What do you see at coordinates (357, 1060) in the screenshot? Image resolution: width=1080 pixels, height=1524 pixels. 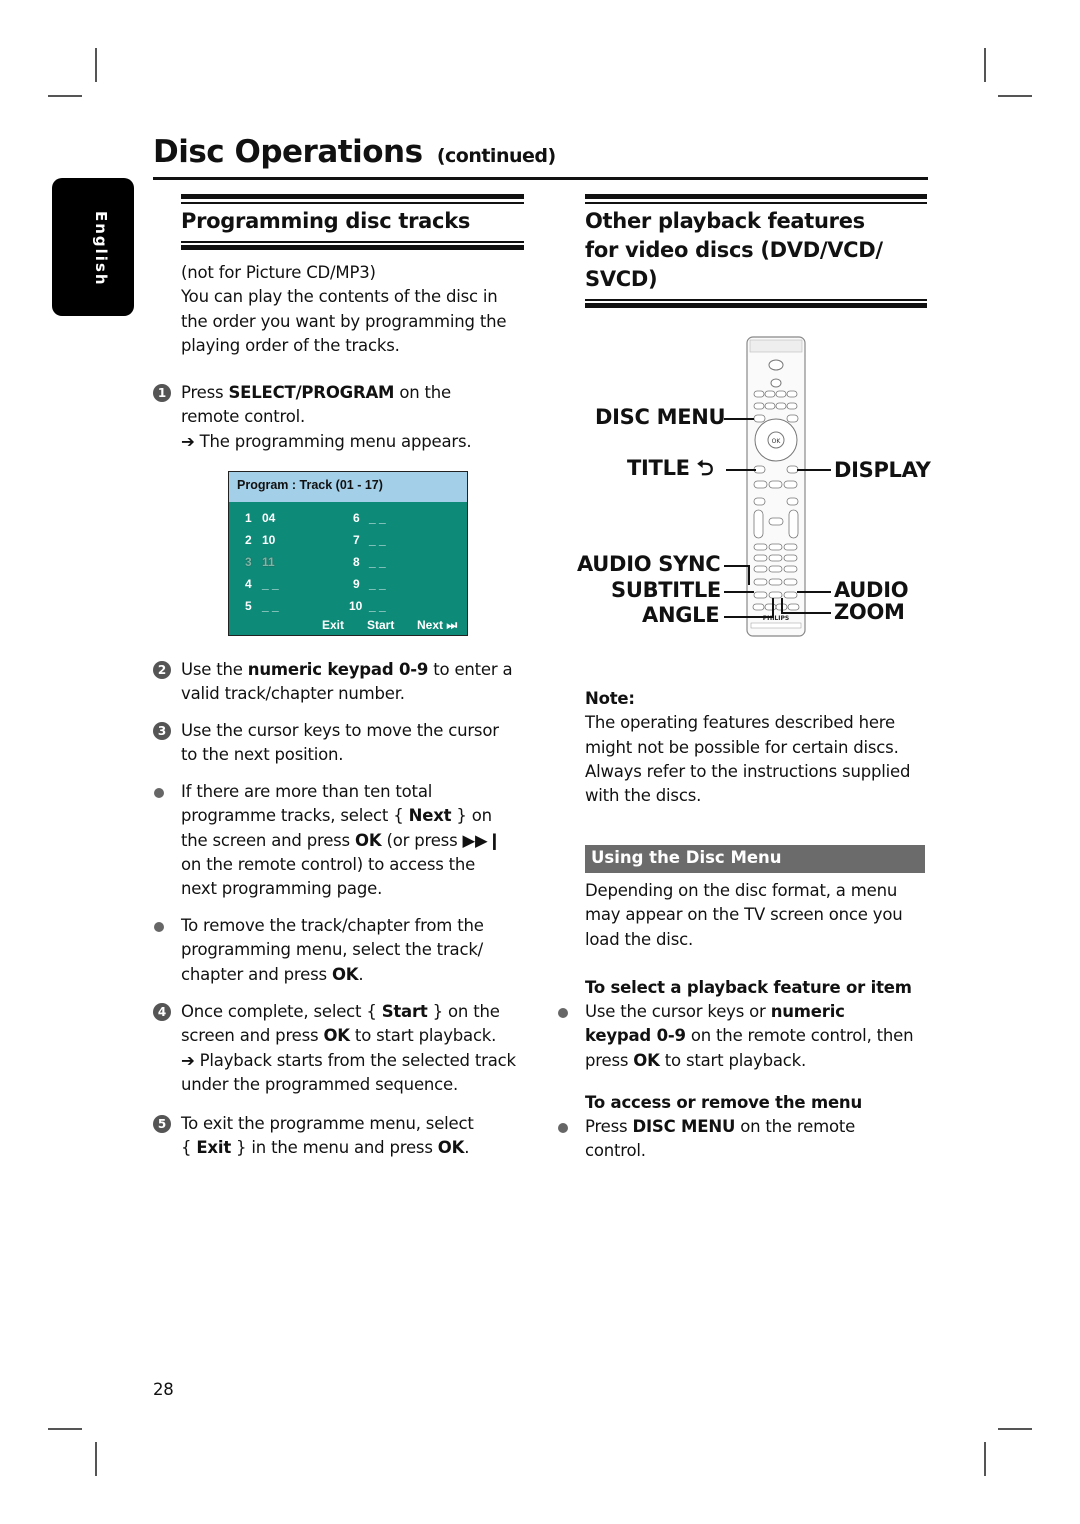 I see `result-text: Playback starts from the selected track` at bounding box center [357, 1060].